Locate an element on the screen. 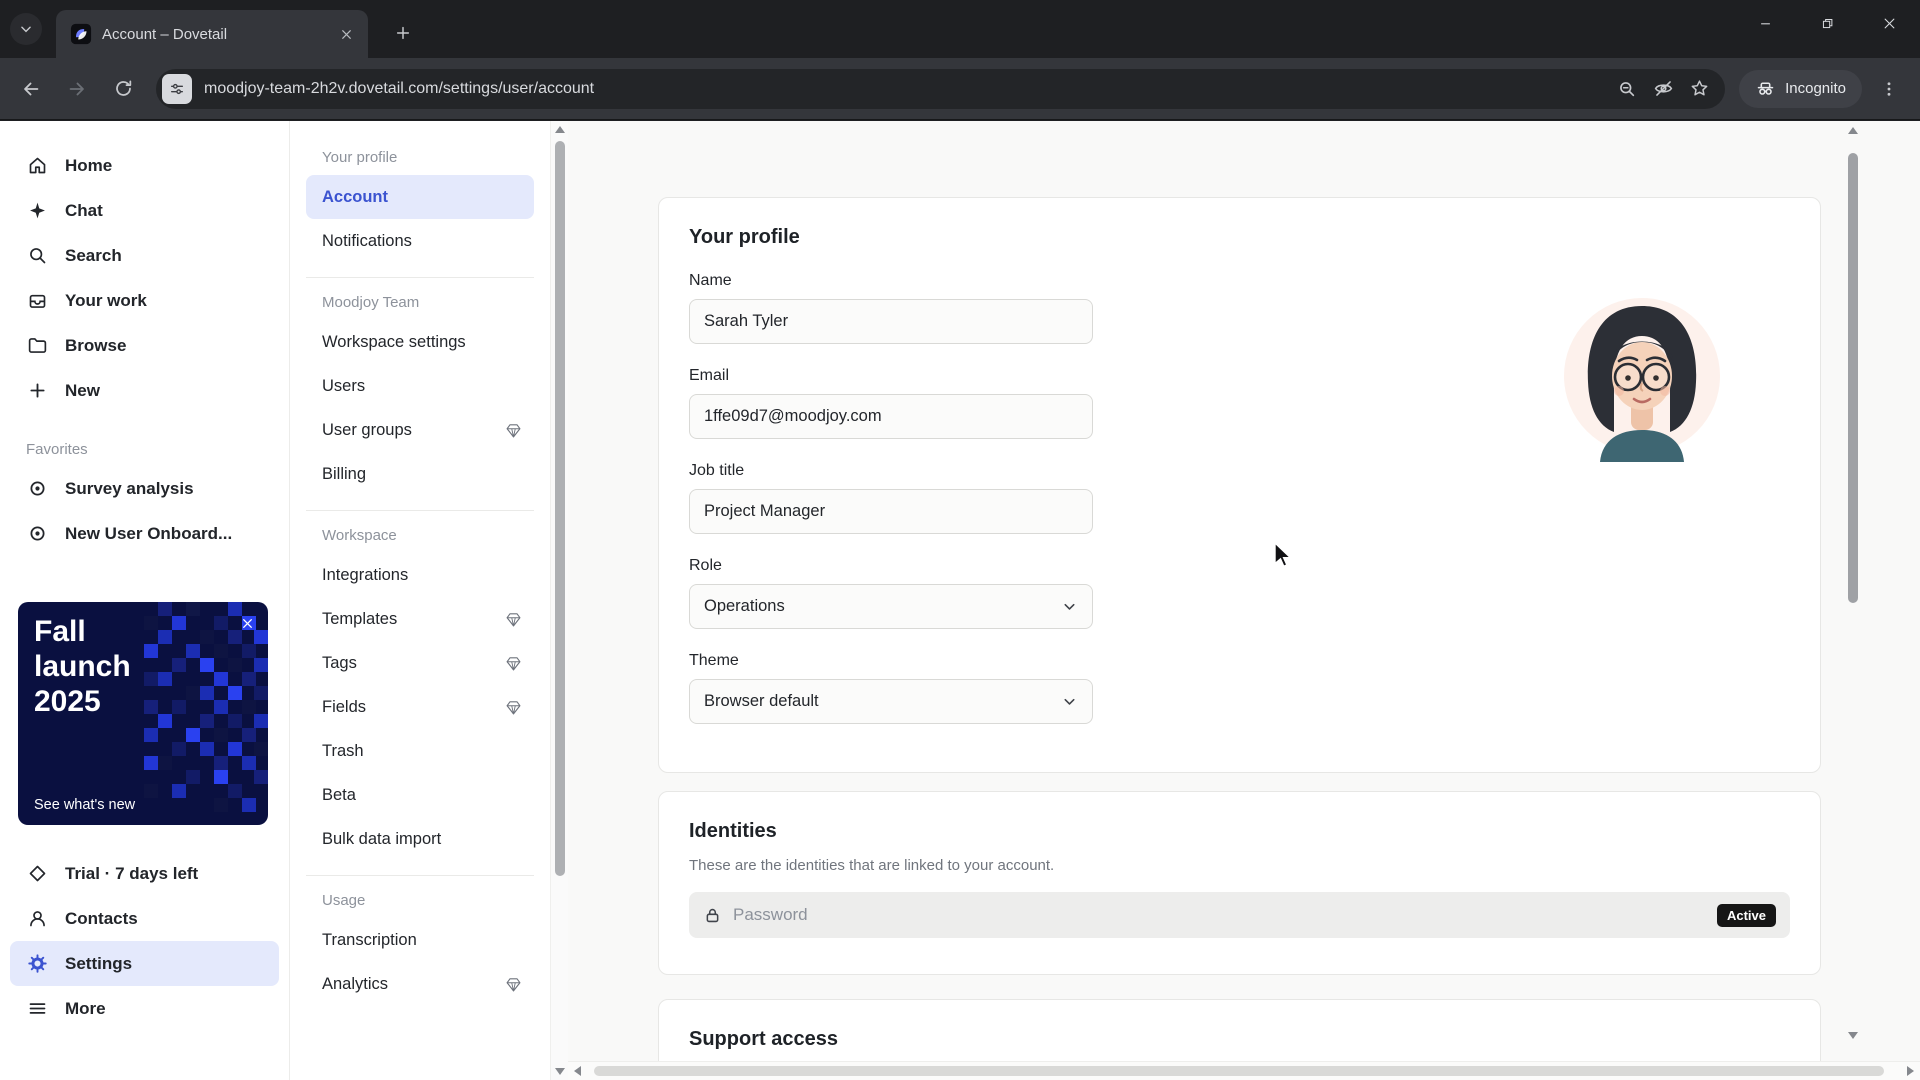  promo-cta-link: See what's new is located at coordinates (84, 805).